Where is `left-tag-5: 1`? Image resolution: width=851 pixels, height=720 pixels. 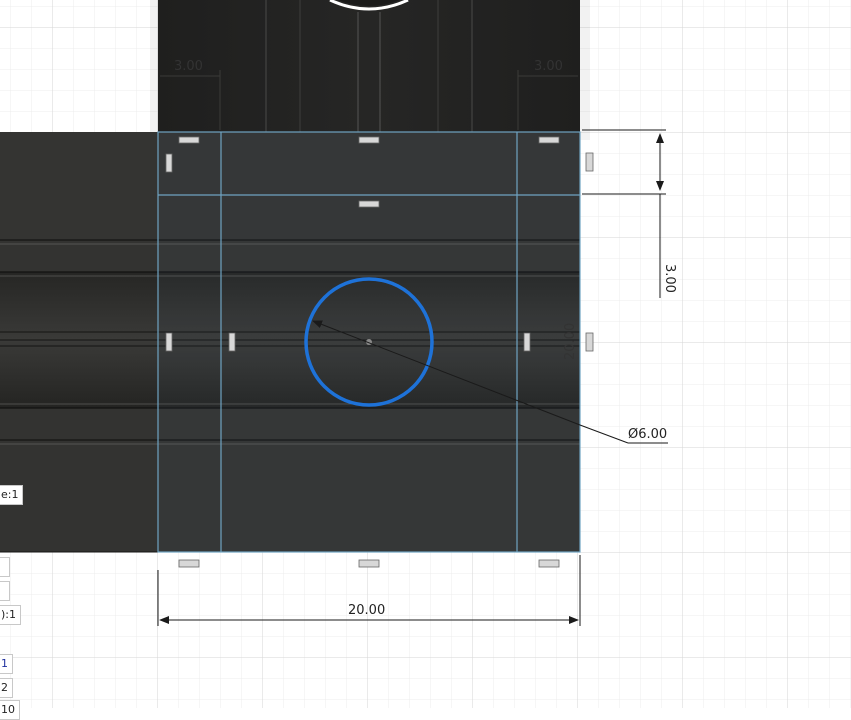
left-tag-5: 1 is located at coordinates (6, 664).